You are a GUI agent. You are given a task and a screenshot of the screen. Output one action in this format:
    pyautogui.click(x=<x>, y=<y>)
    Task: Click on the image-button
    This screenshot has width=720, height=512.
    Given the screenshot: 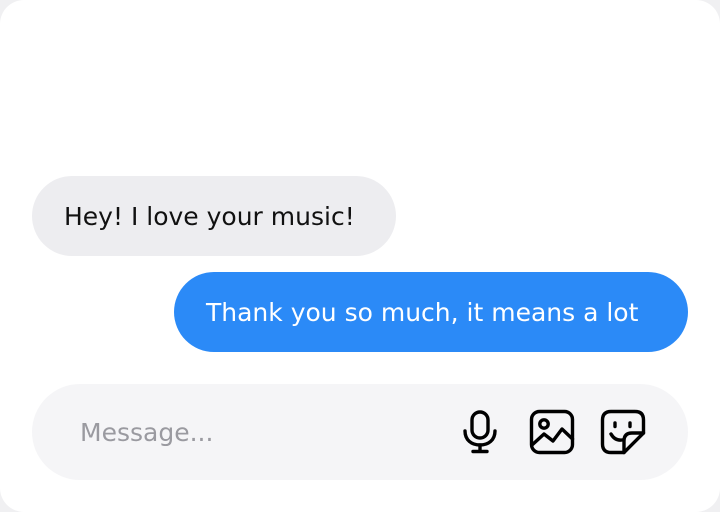 What is the action you would take?
    pyautogui.click(x=552, y=432)
    